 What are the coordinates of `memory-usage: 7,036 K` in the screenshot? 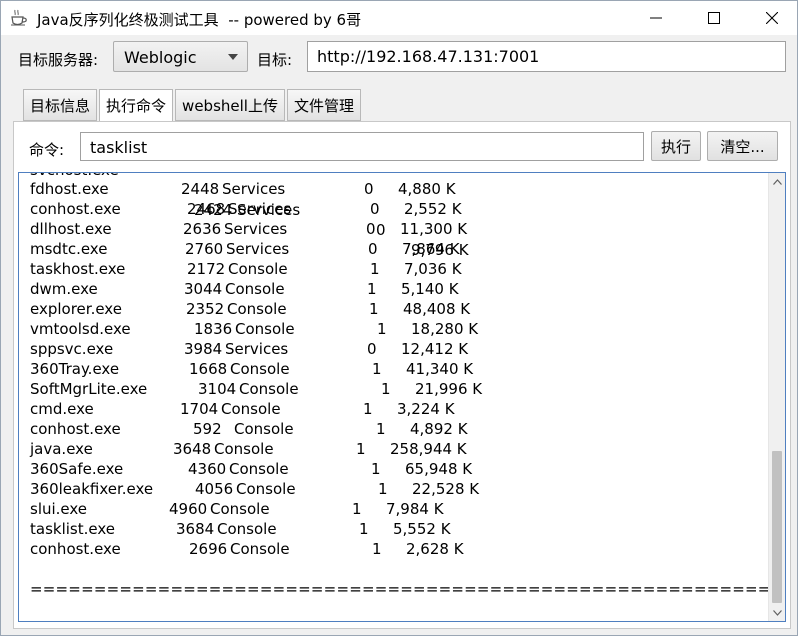 It's located at (433, 269).